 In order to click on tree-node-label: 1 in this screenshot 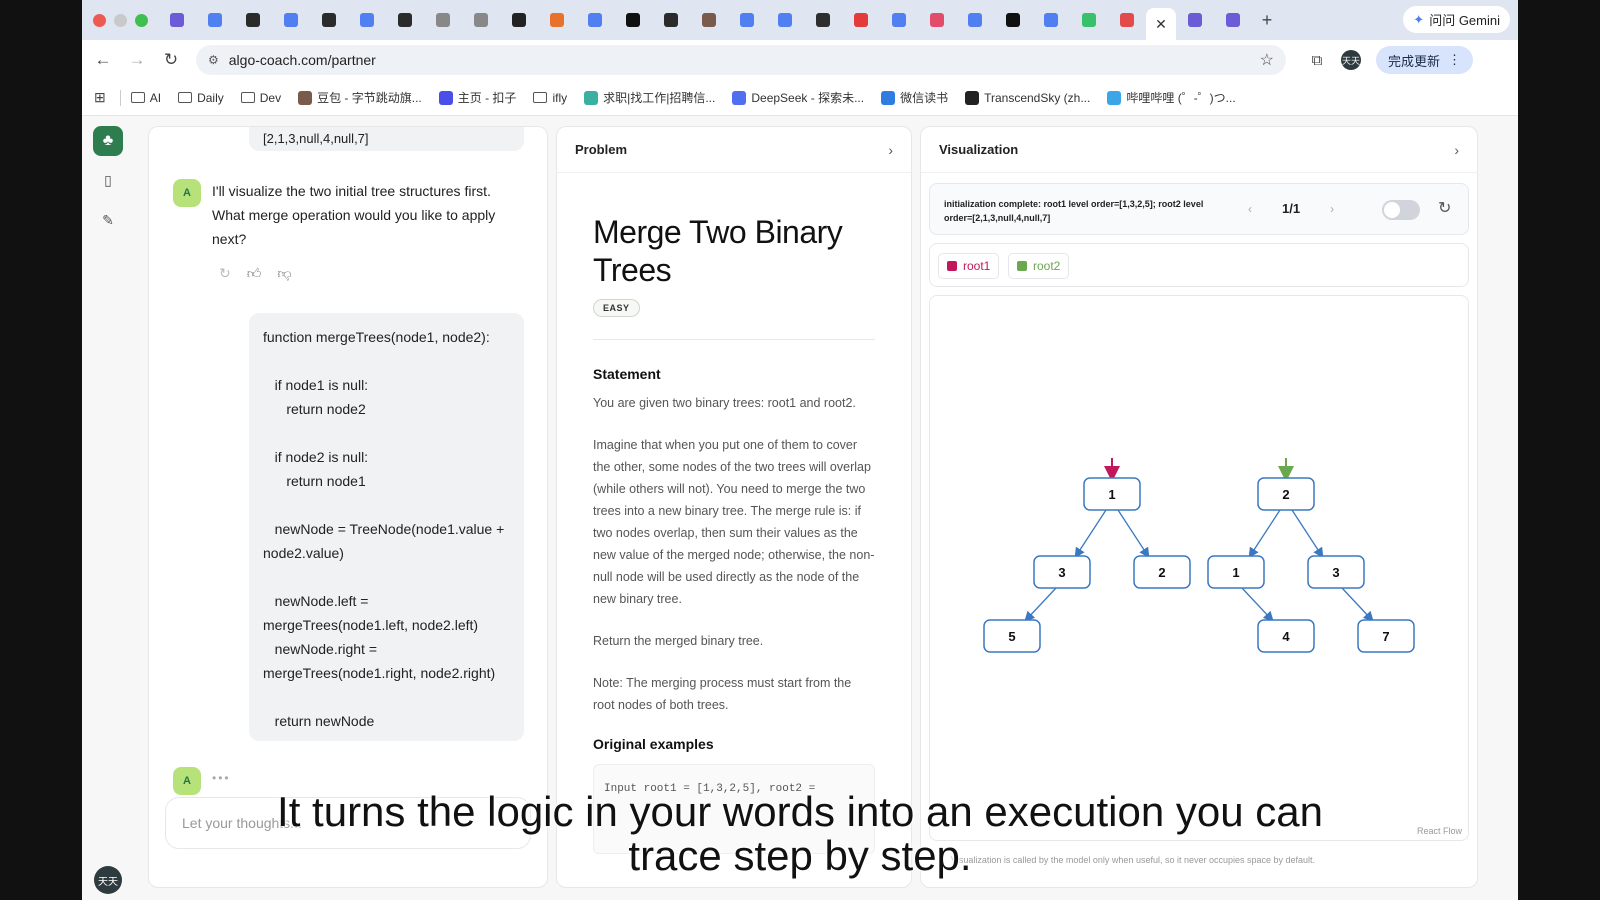, I will do `click(1111, 494)`.